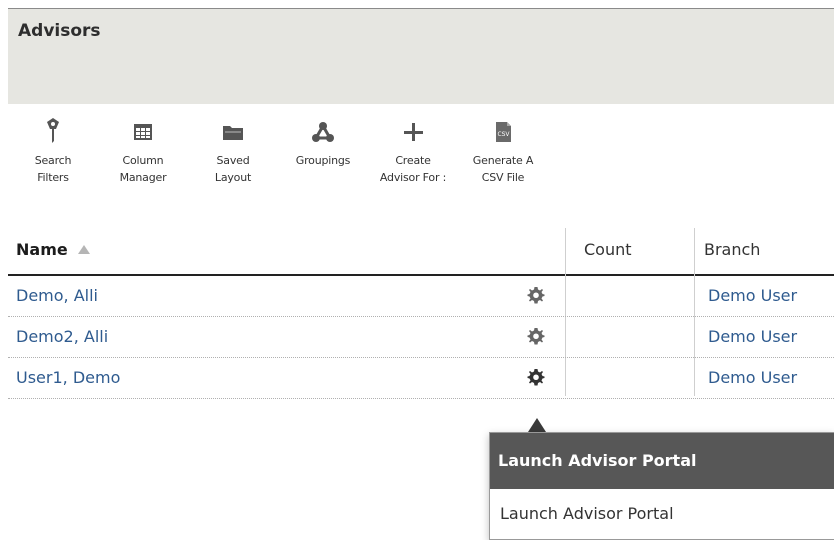 This screenshot has height=540, width=834. I want to click on saved-layout-button: Saved Layout, so click(233, 149).